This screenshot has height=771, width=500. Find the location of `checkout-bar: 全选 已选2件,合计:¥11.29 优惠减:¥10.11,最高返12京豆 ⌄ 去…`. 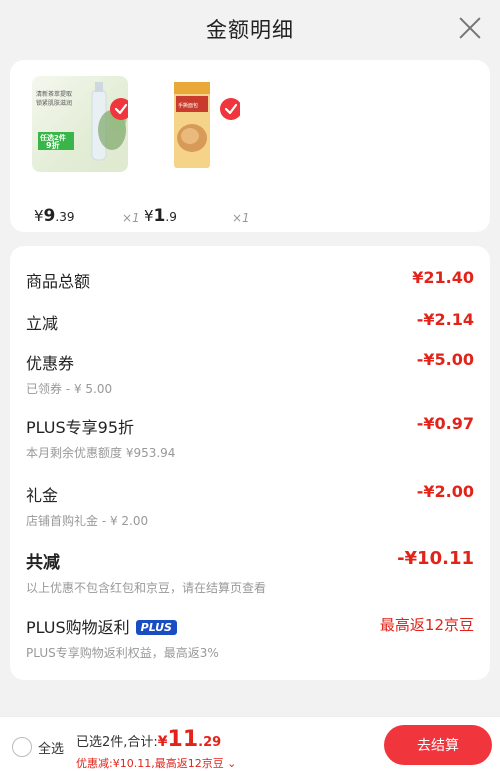

checkout-bar: 全选 已选2件,合计:¥11.29 优惠减:¥10.11,最高返12京豆 ⌄ 去… is located at coordinates (250, 743).